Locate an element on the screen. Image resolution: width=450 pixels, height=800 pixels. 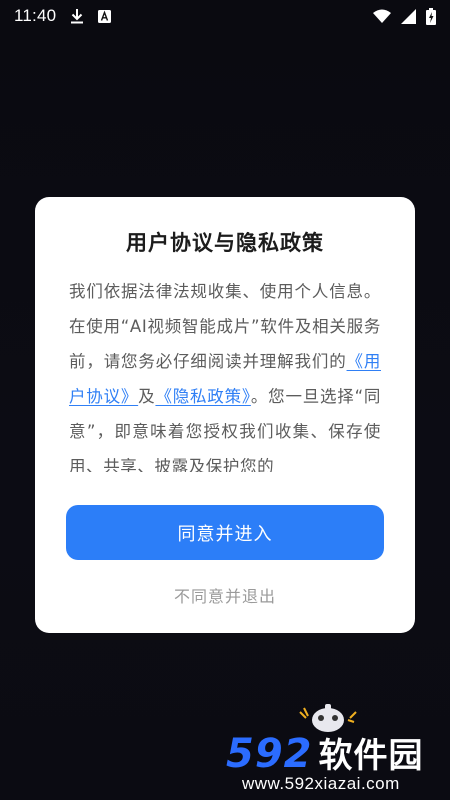
connector-text: 及 is located at coordinates (147, 396).